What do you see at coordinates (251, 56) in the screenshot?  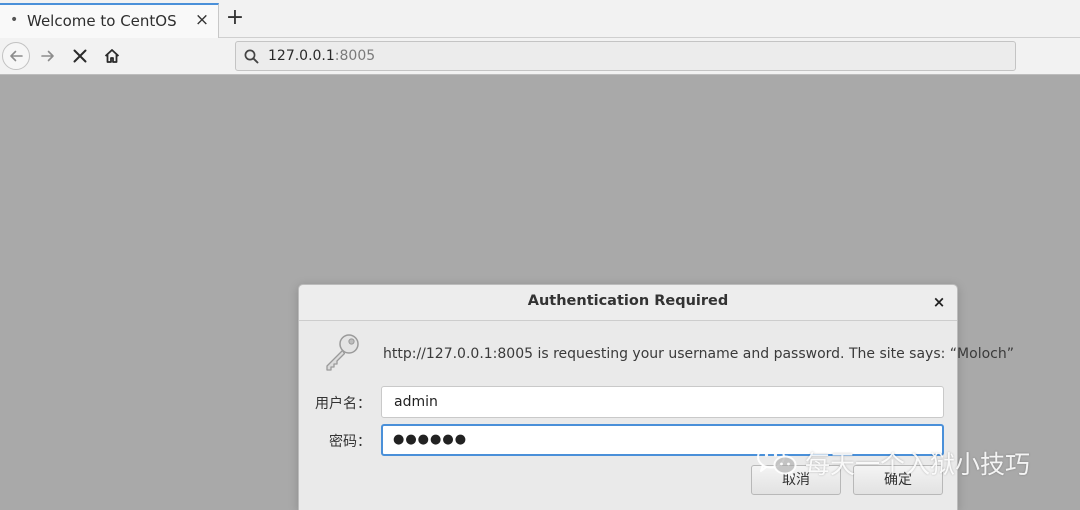 I see `search-icon` at bounding box center [251, 56].